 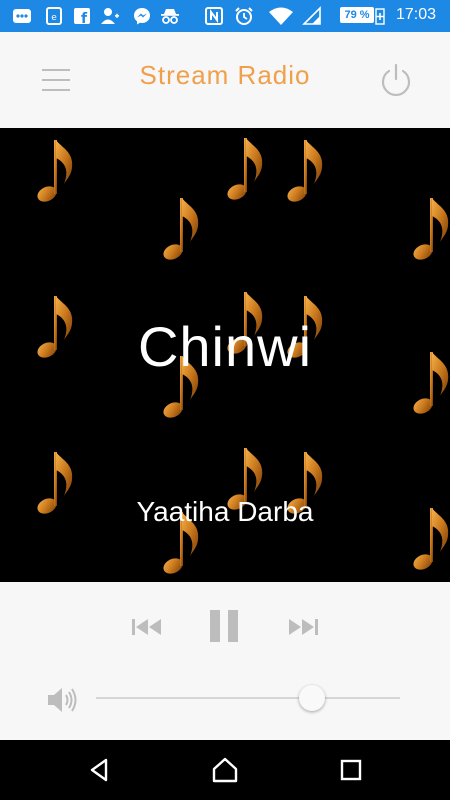 I want to click on volume-icon, so click(x=62, y=700).